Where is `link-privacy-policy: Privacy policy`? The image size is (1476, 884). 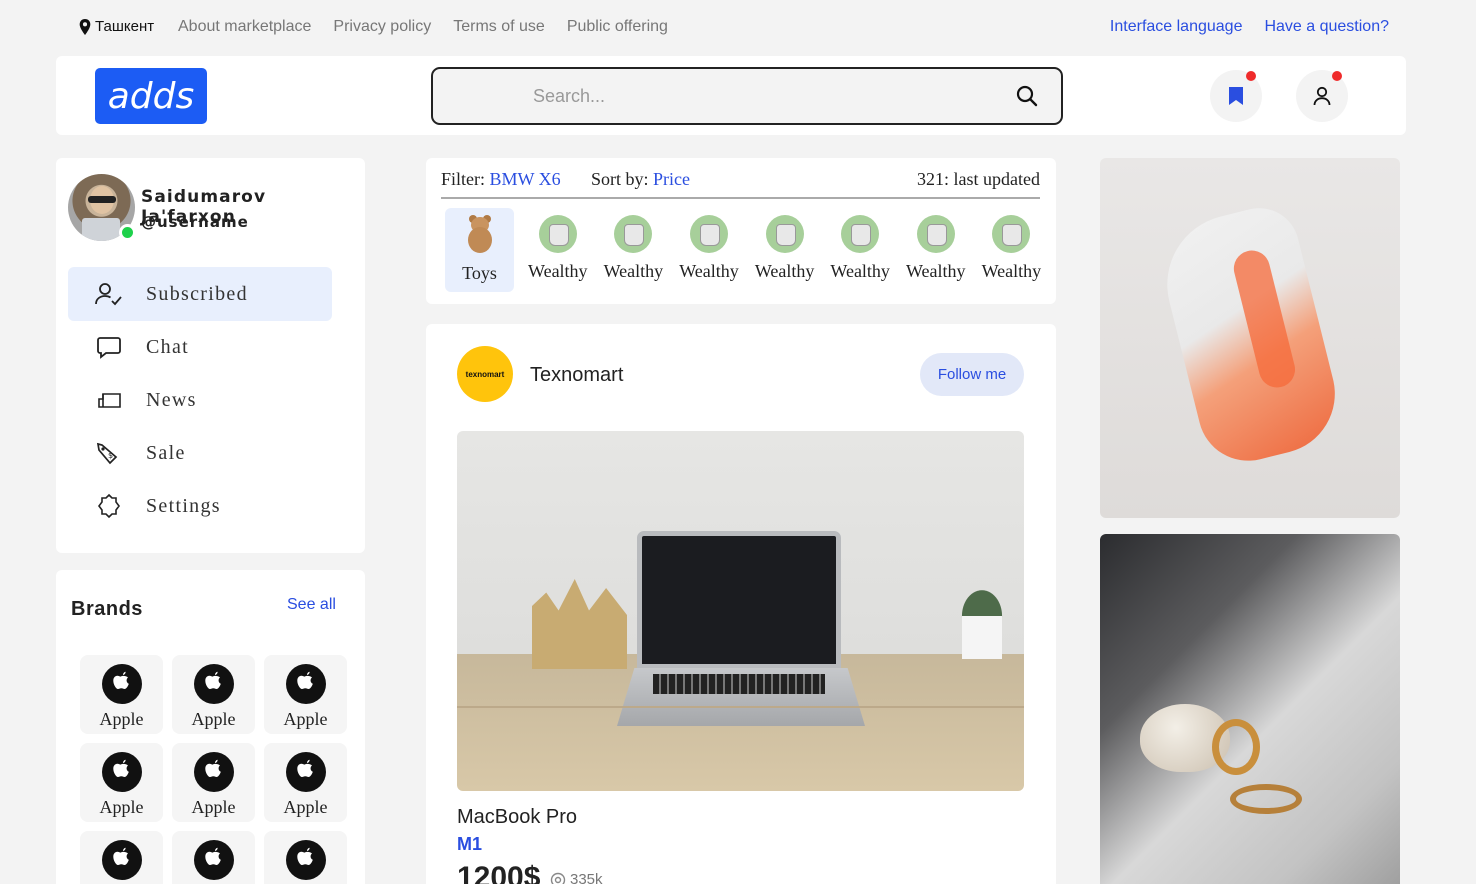 link-privacy-policy: Privacy policy is located at coordinates (382, 27).